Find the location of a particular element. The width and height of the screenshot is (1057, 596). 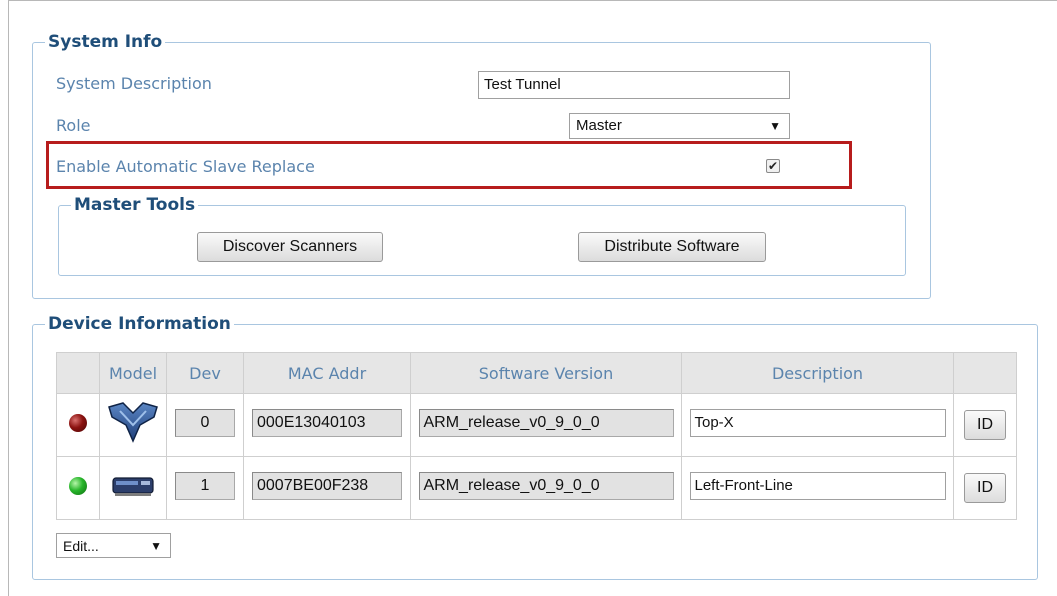

role-select: Master ▼ is located at coordinates (679, 126).